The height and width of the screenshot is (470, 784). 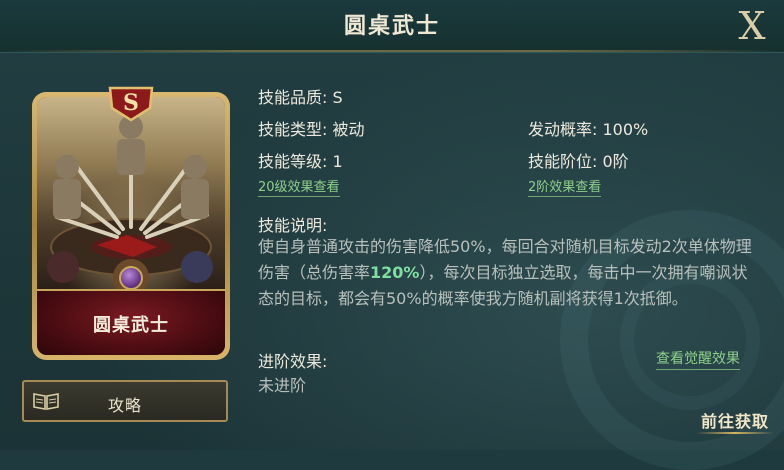 What do you see at coordinates (395, 272) in the screenshot?
I see `damage-rate-highlight: 120%` at bounding box center [395, 272].